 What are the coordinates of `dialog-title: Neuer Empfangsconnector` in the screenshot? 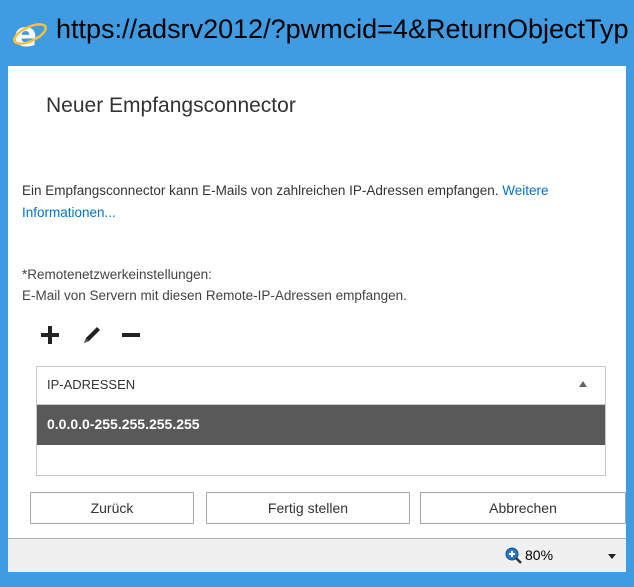 It's located at (171, 105).